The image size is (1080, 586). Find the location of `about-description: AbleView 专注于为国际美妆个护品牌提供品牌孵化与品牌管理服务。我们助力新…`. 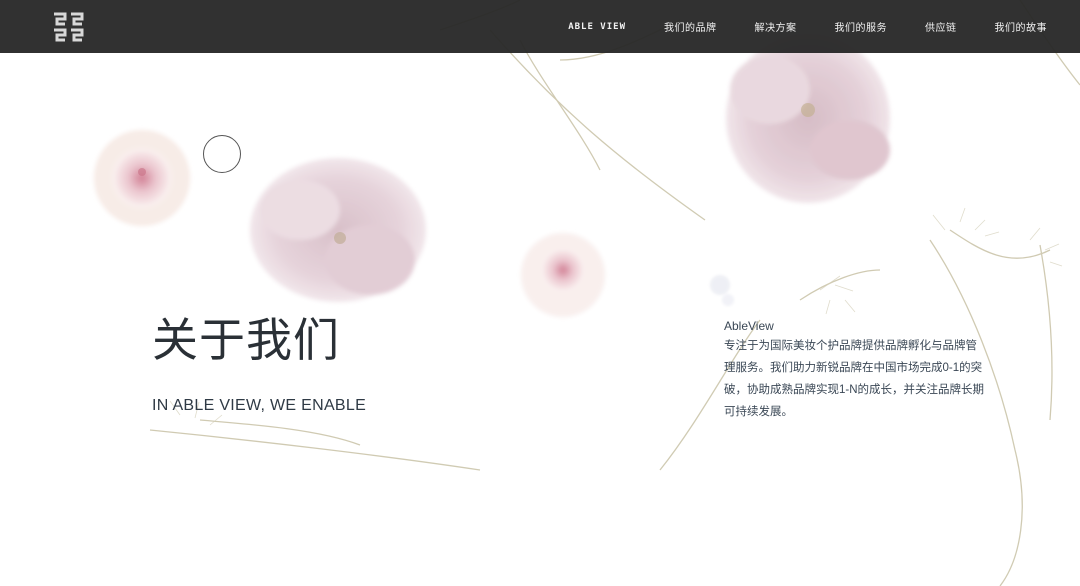

about-description: AbleView 专注于为国际美妆个护品牌提供品牌孵化与品牌管理服务。我们助力新… is located at coordinates (855, 370).